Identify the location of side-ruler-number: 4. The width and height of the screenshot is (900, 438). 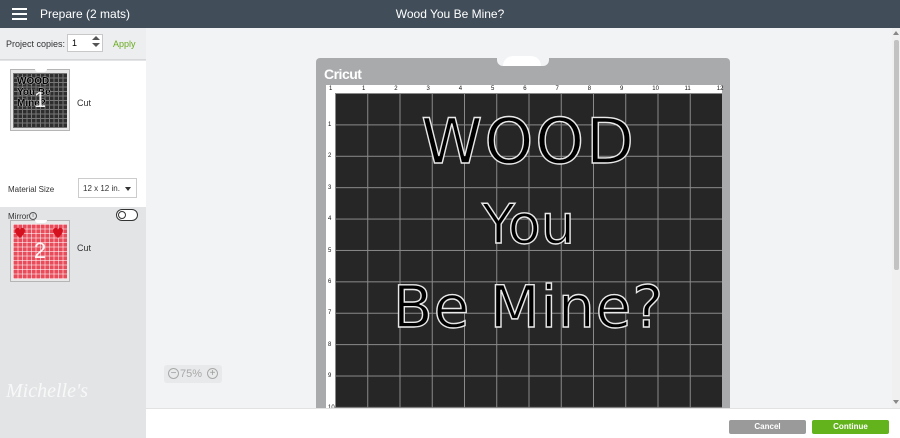
(330, 219).